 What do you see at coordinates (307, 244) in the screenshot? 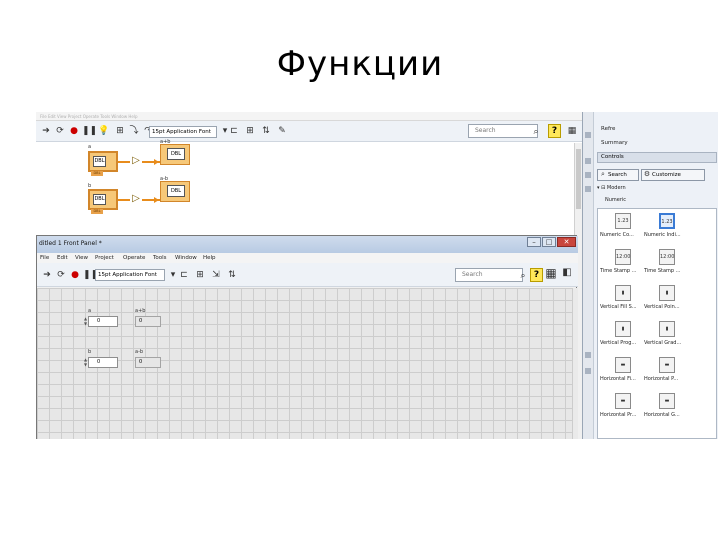
I see `front-panel-titlebar: ditled 1 Front Panel * – □ ✕` at bounding box center [307, 244].